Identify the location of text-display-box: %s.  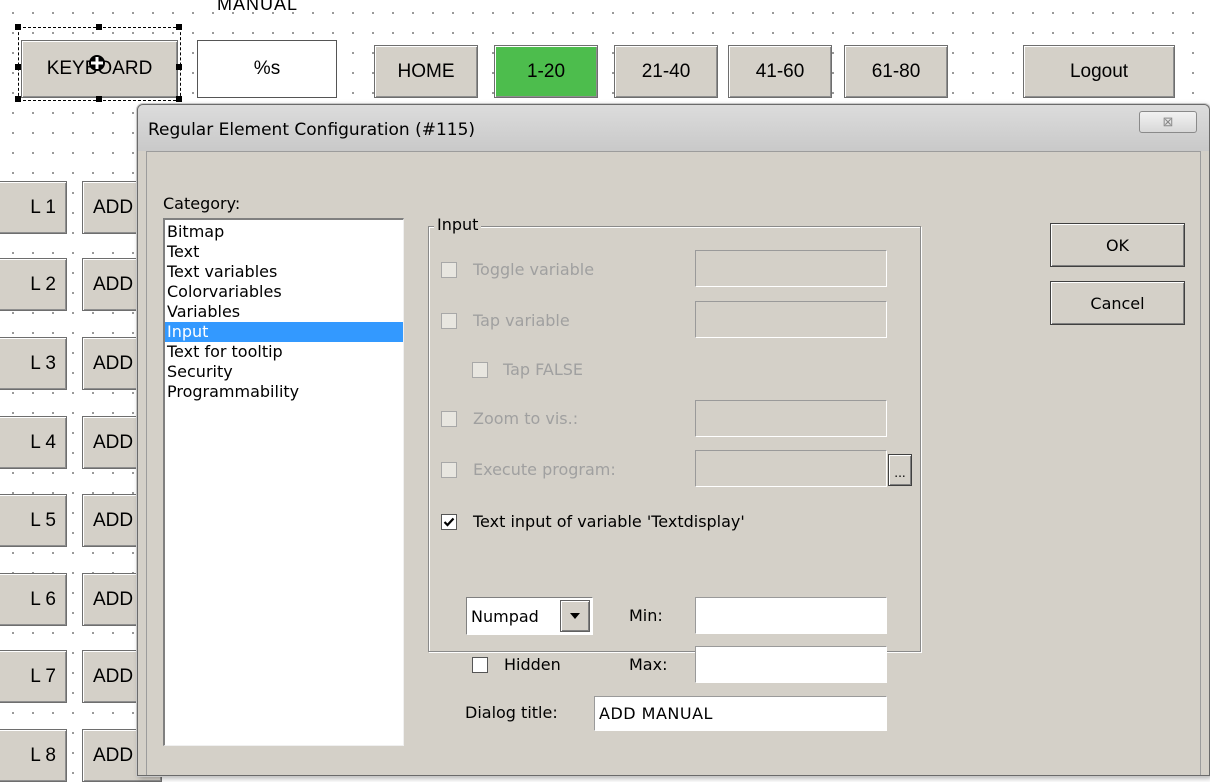
(267, 69).